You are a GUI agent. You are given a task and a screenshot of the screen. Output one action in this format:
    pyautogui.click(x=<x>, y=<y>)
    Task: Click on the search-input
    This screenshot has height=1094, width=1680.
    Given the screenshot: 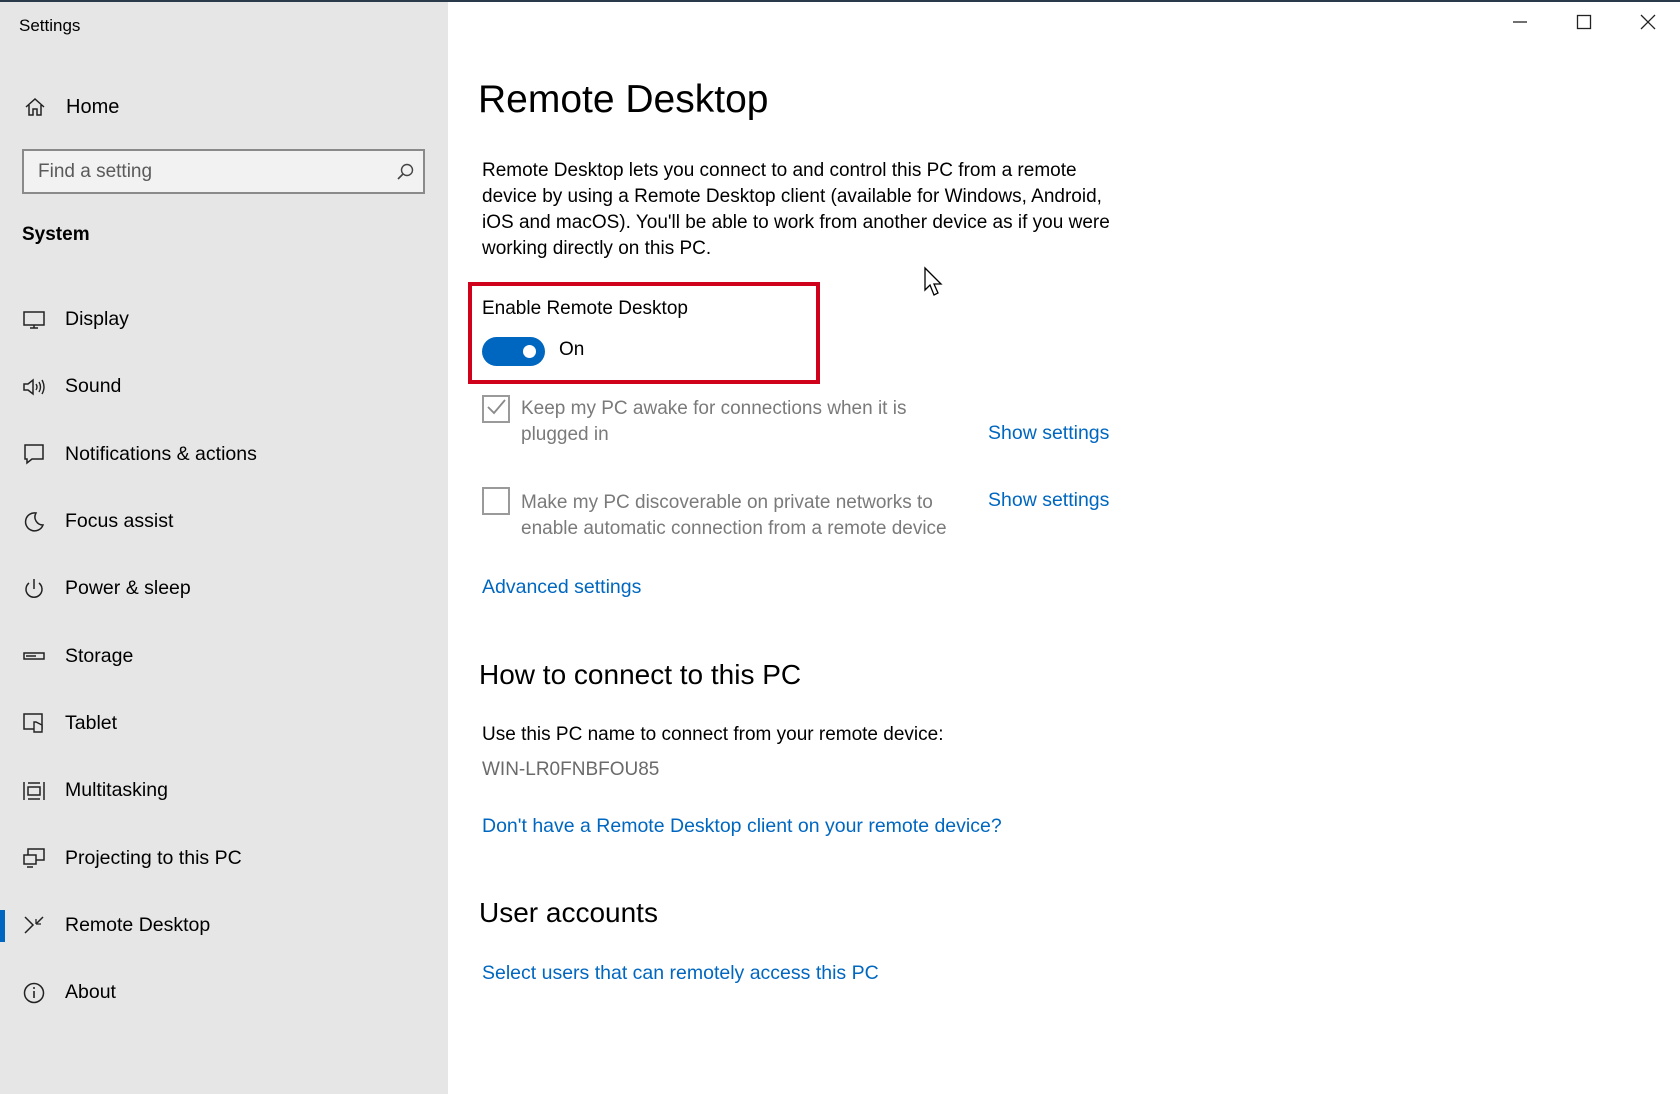 What is the action you would take?
    pyautogui.click(x=212, y=171)
    